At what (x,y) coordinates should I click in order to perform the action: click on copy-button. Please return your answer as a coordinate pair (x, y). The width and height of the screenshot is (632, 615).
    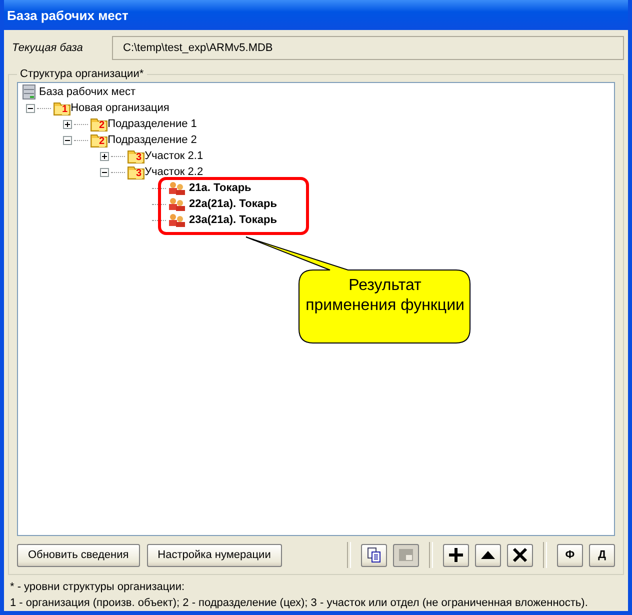
    Looking at the image, I should click on (374, 555).